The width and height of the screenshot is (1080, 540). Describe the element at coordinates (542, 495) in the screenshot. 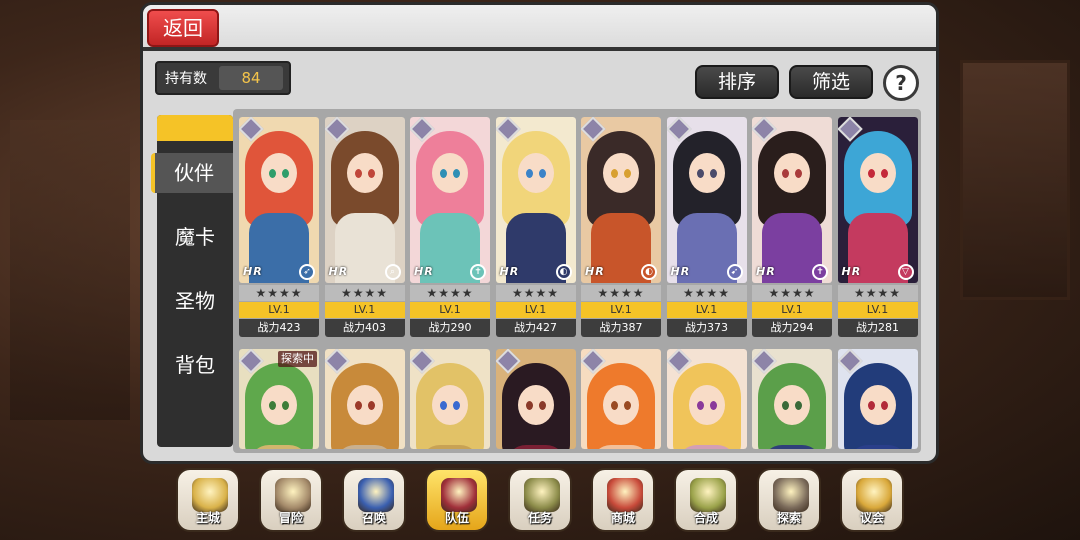

I see `book-icon` at that location.